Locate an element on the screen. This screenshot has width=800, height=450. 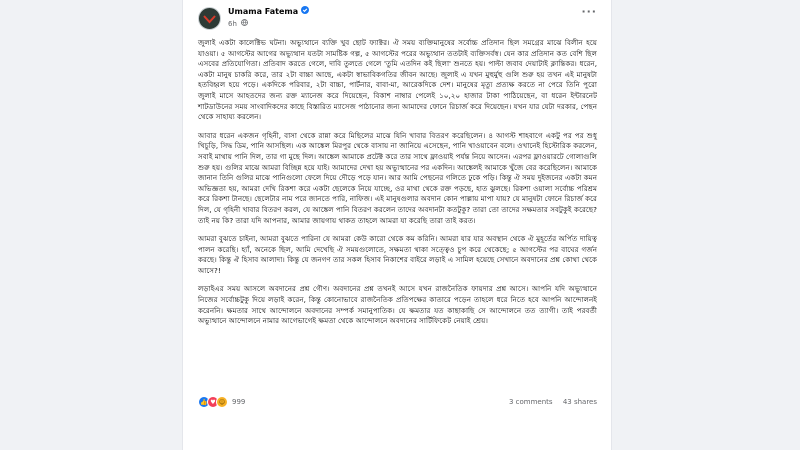
reactions-summary: 👍 ♥ ☺ 999 is located at coordinates (221, 402).